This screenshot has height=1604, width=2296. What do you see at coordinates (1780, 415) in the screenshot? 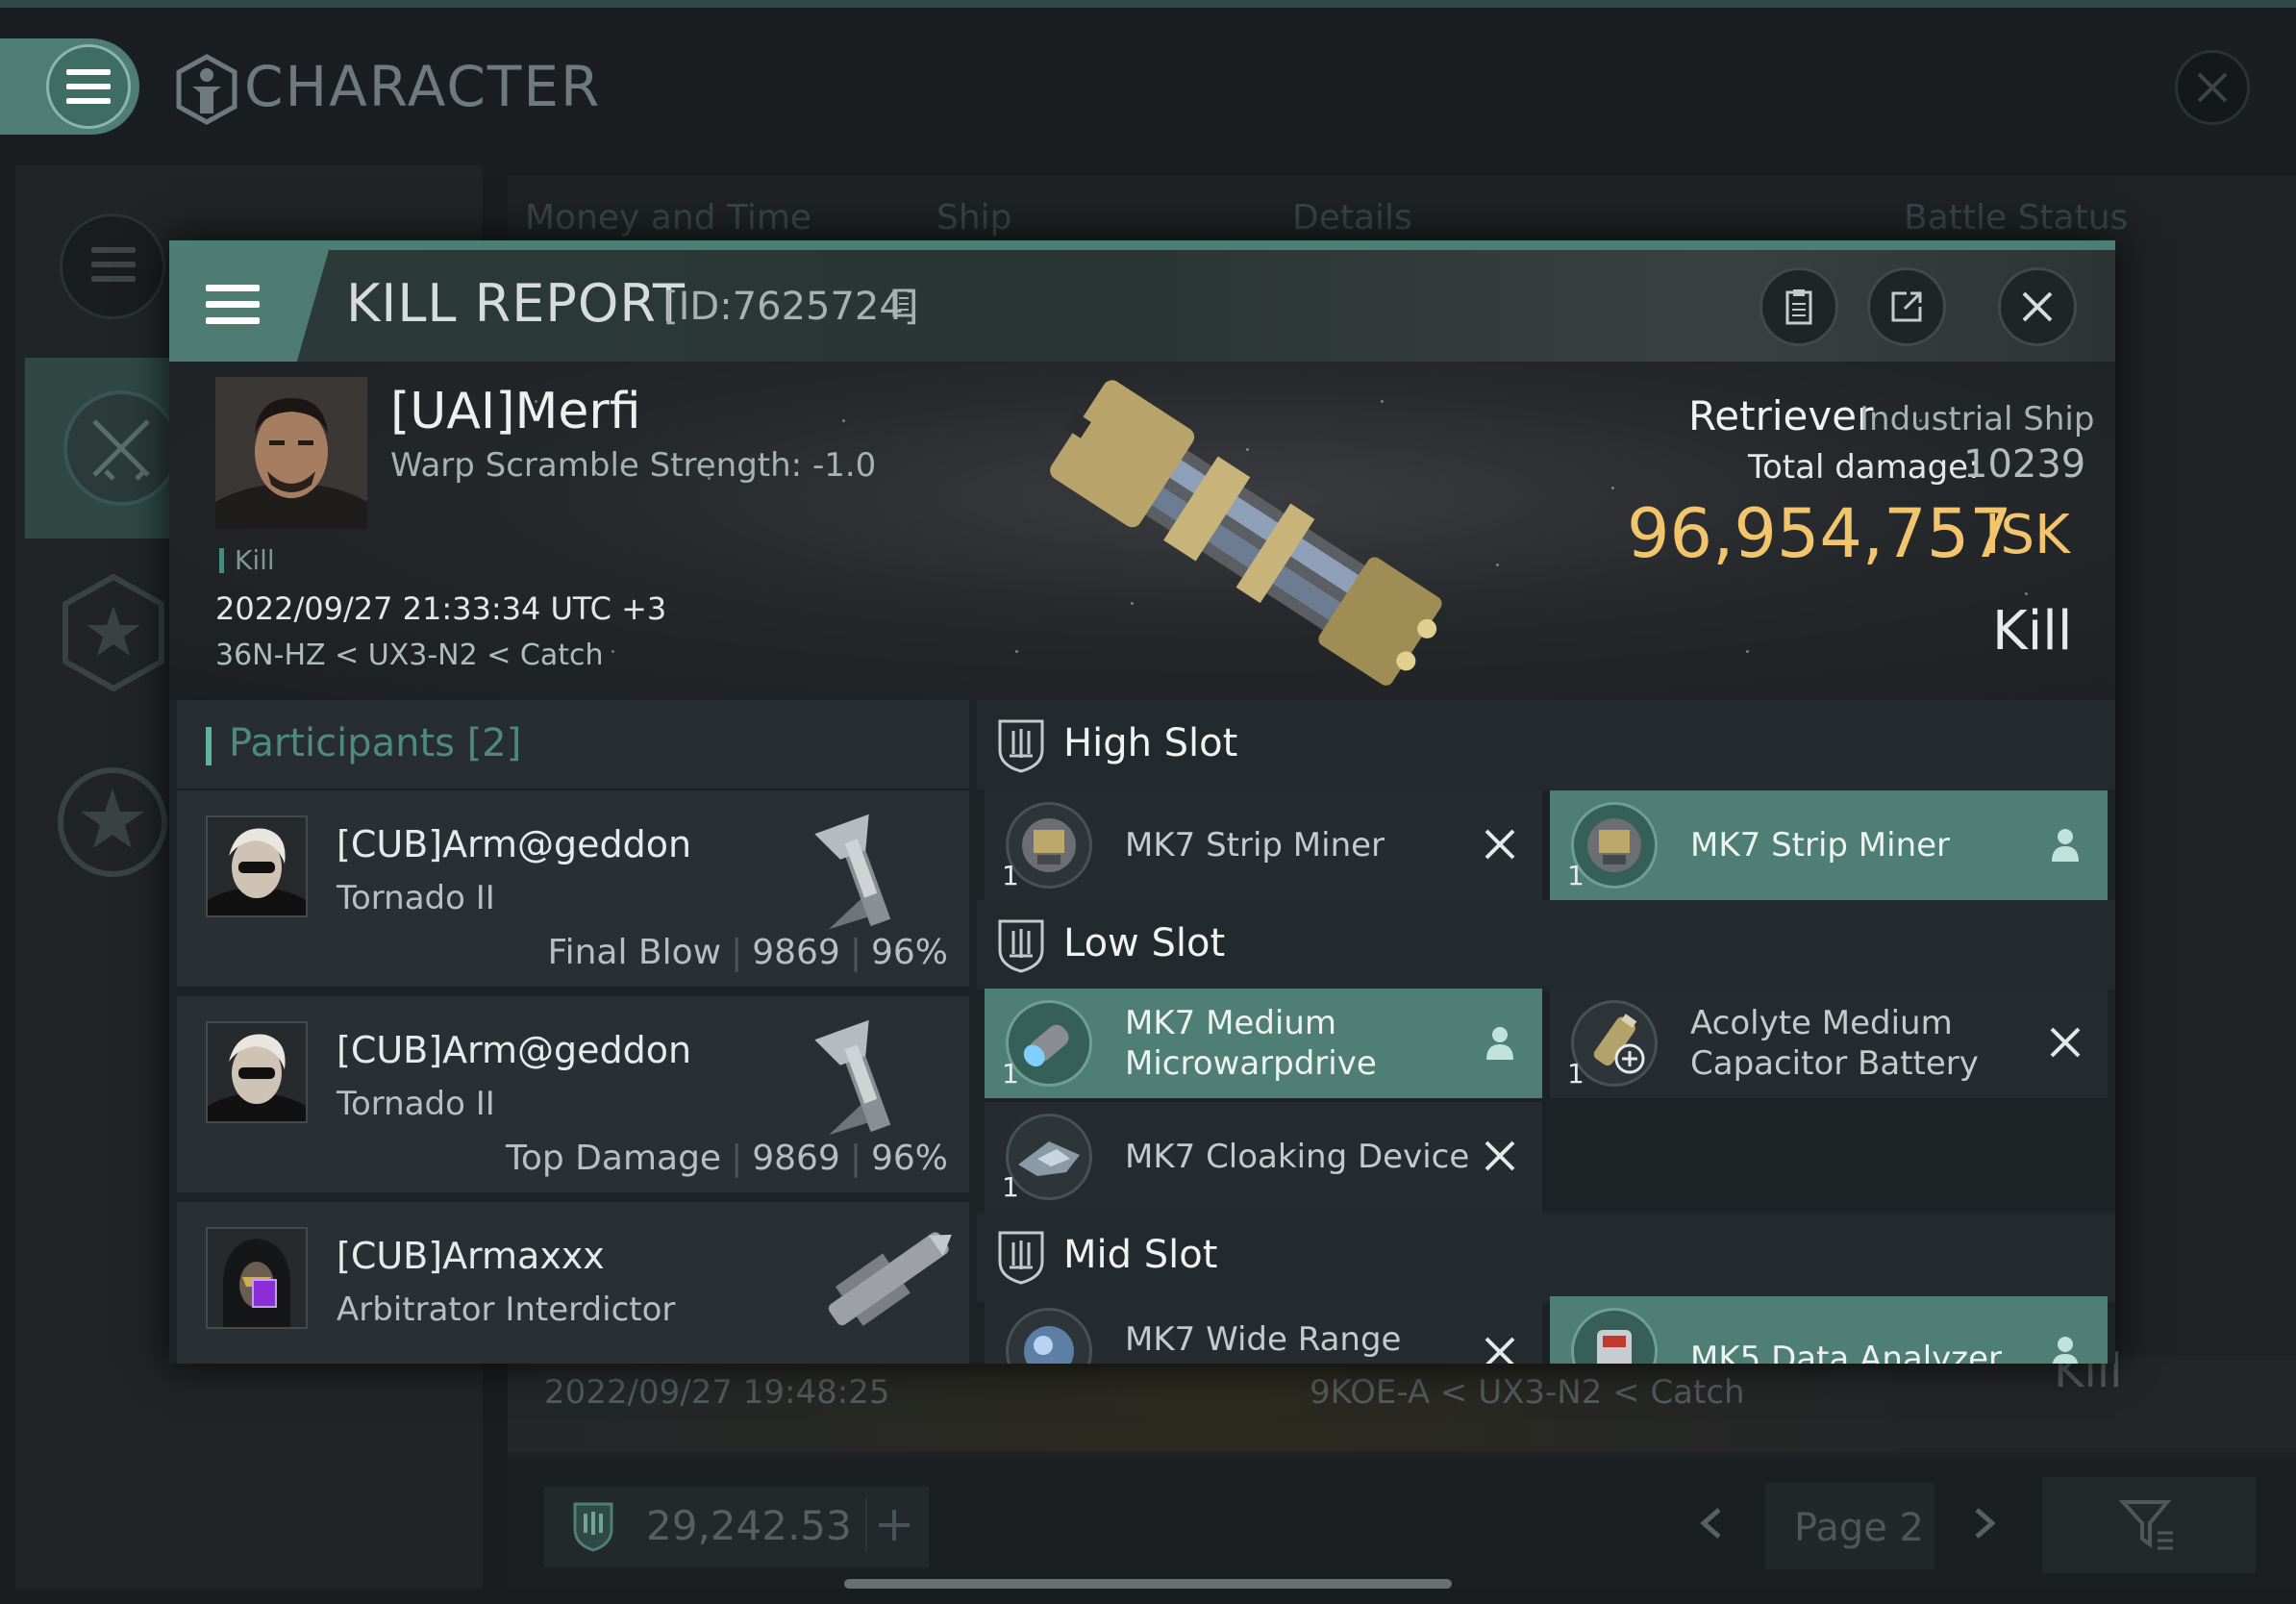
I see `ship-name: Retriever` at bounding box center [1780, 415].